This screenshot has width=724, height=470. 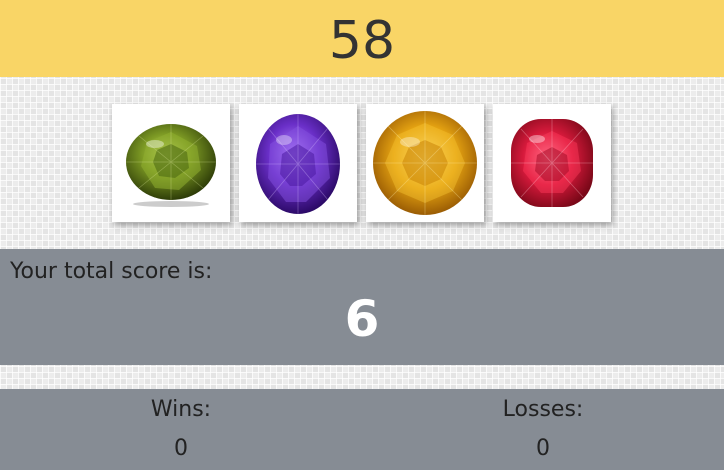 I want to click on green-gem-icon, so click(x=171, y=165).